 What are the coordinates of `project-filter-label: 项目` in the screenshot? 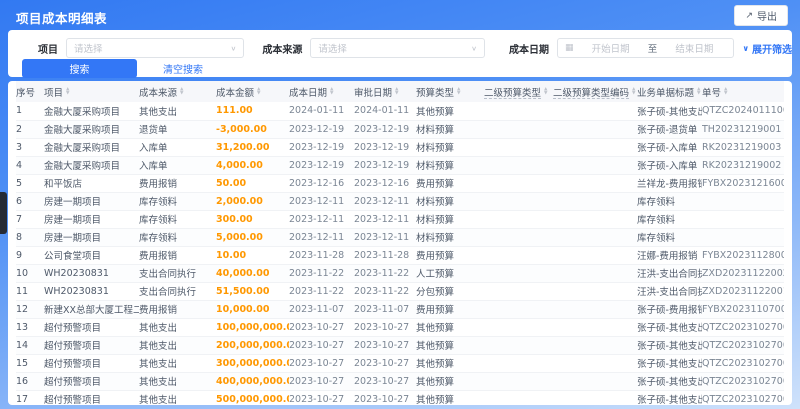 It's located at (48, 50).